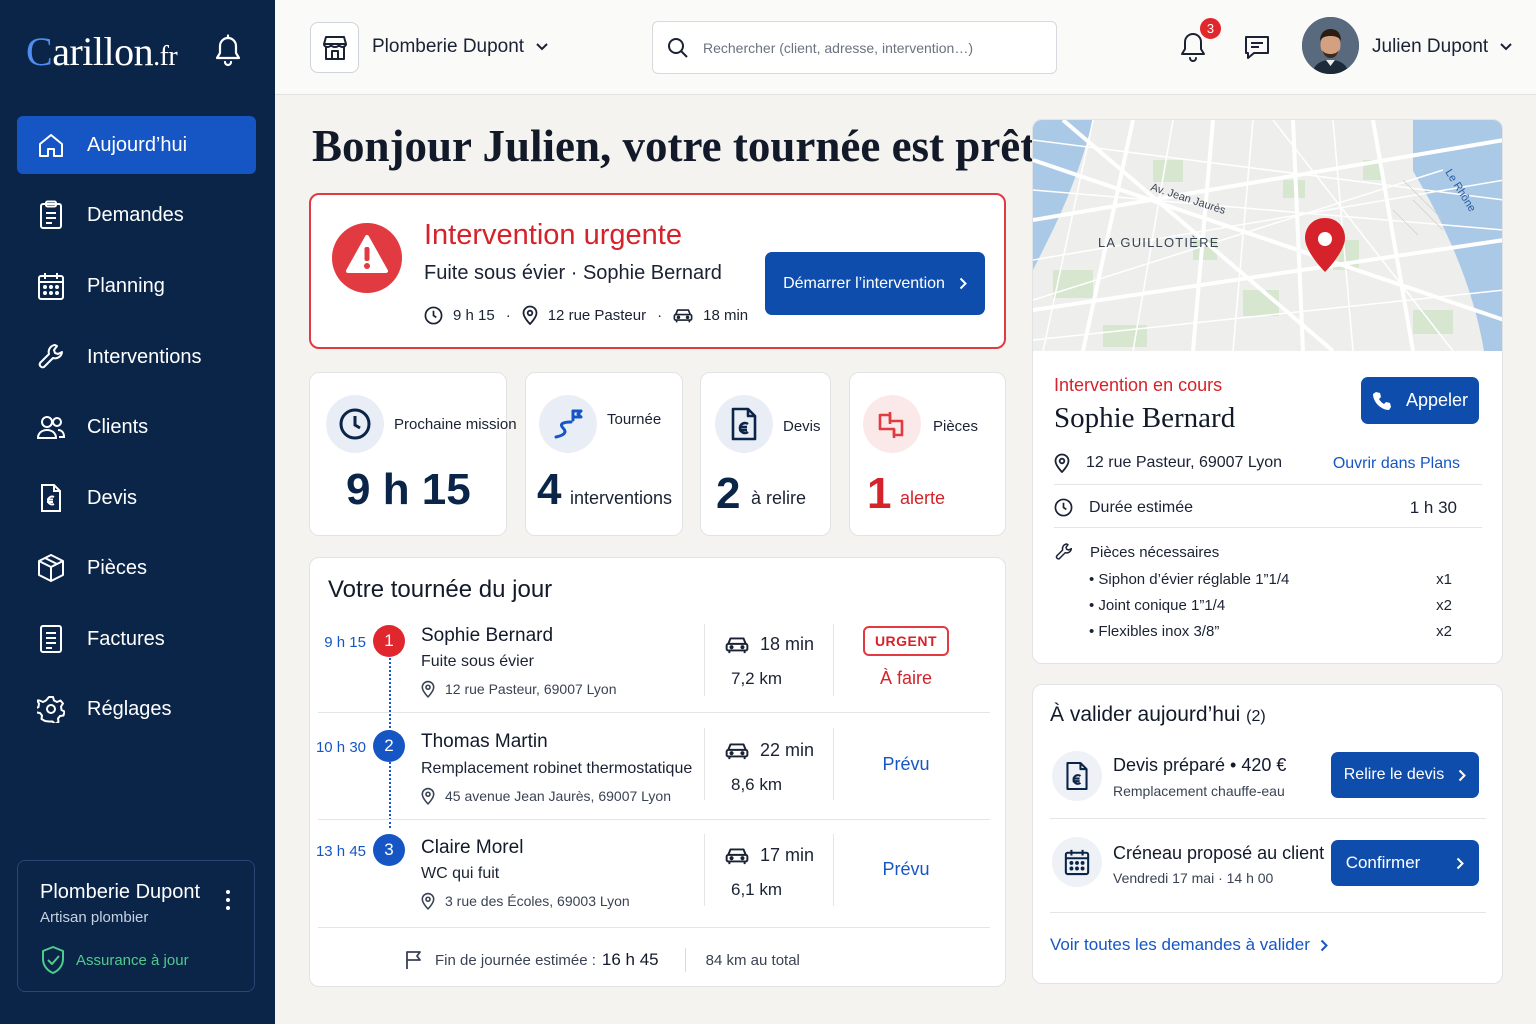 The width and height of the screenshot is (1536, 1024). I want to click on user-avatar, so click(1330, 45).